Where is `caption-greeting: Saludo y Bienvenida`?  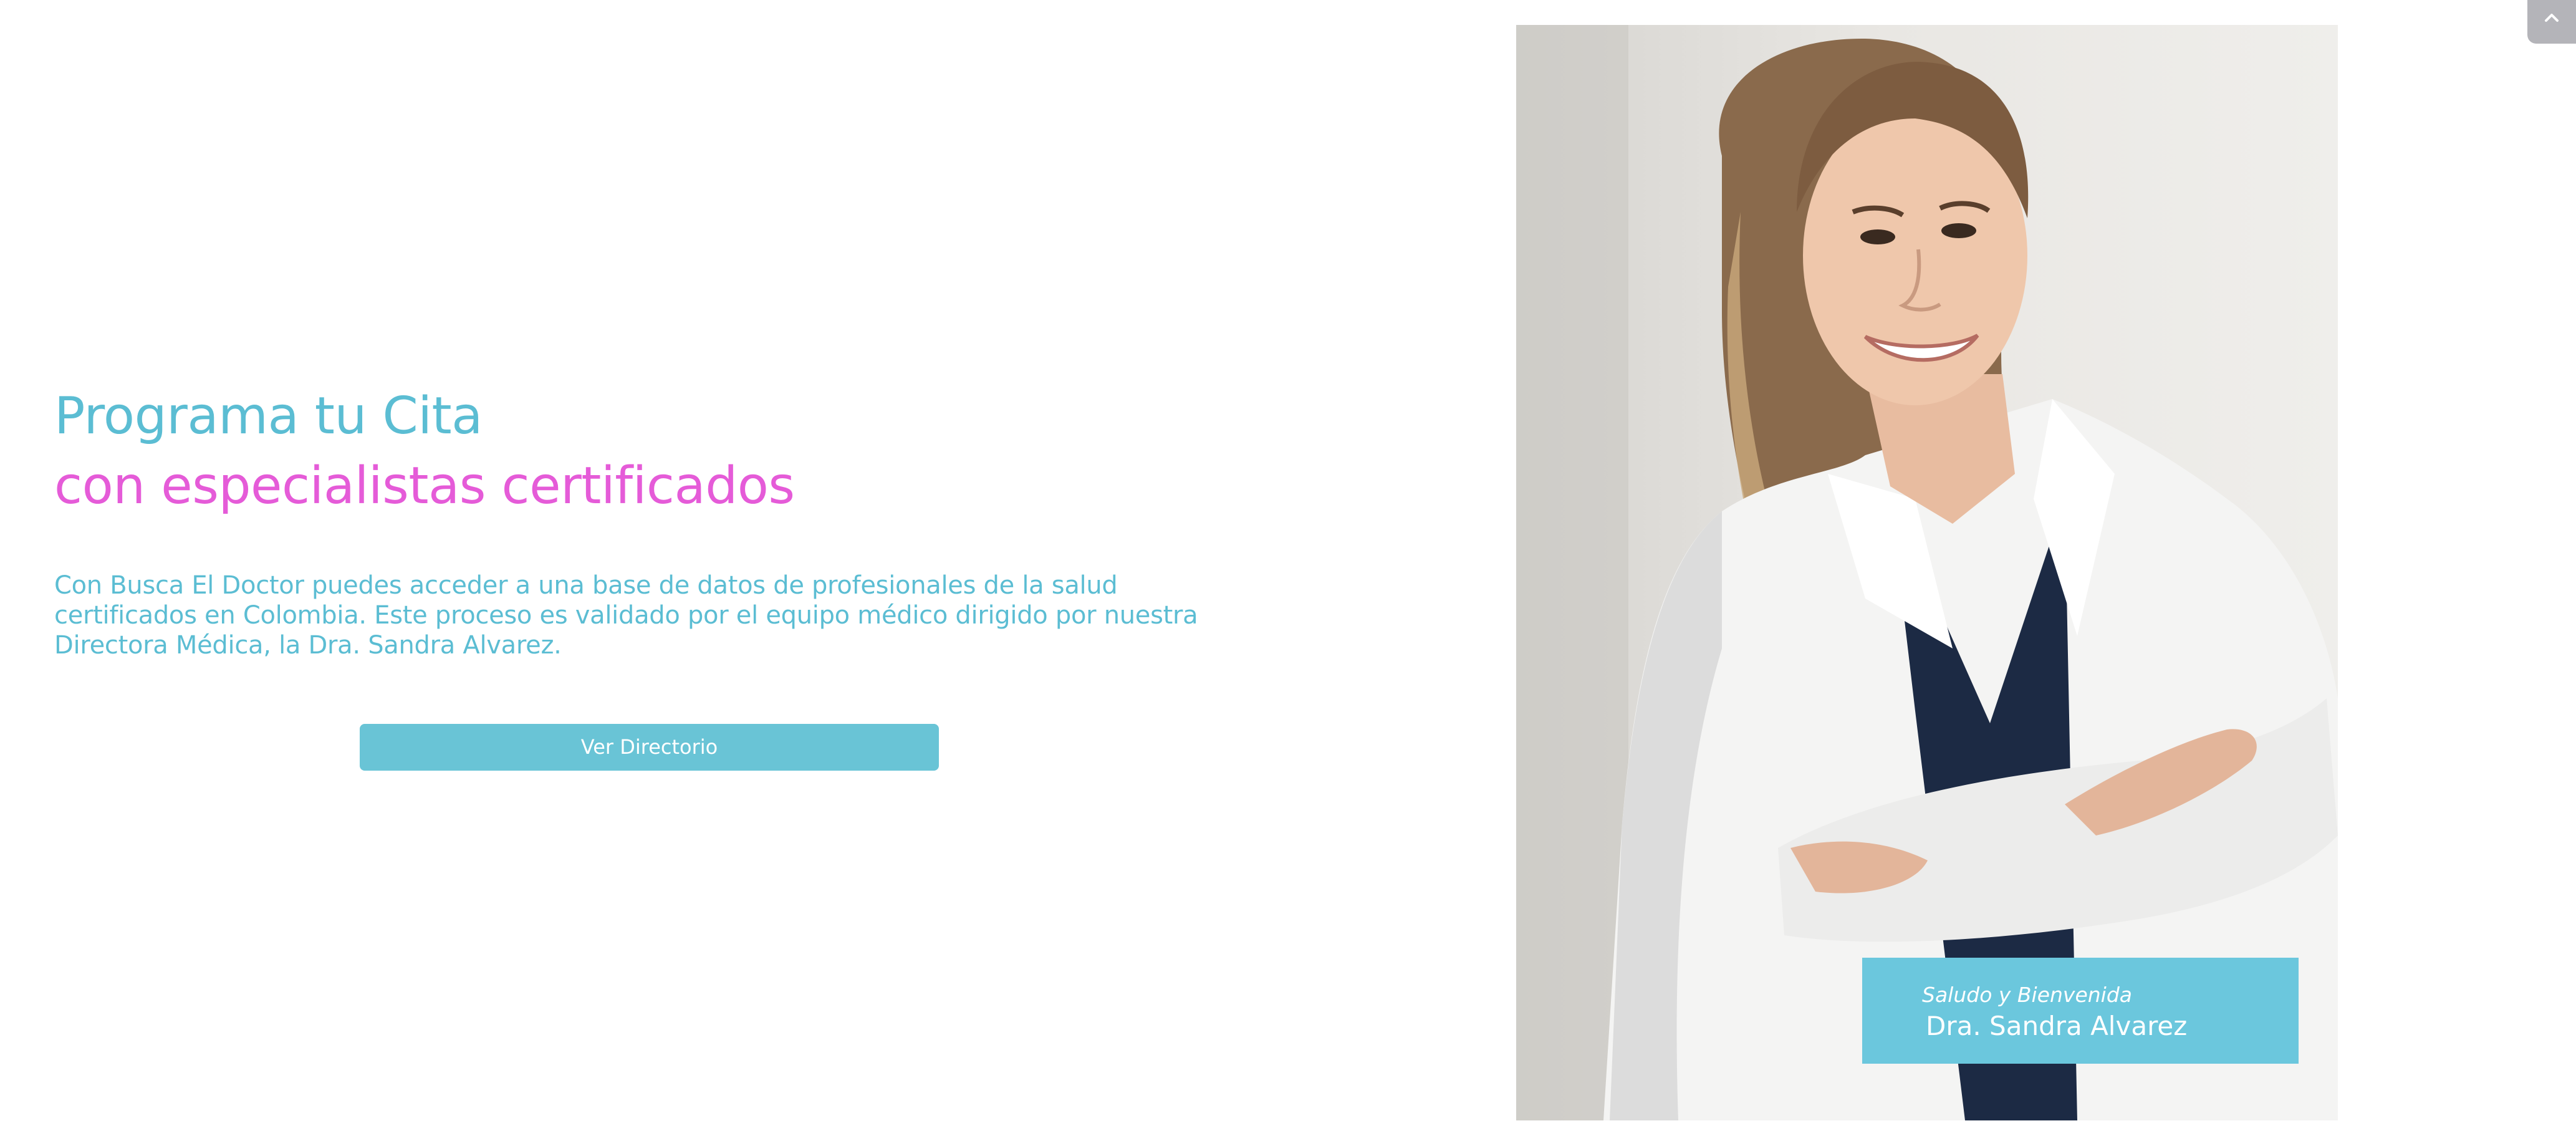 caption-greeting: Saludo y Bienvenida is located at coordinates (2027, 995).